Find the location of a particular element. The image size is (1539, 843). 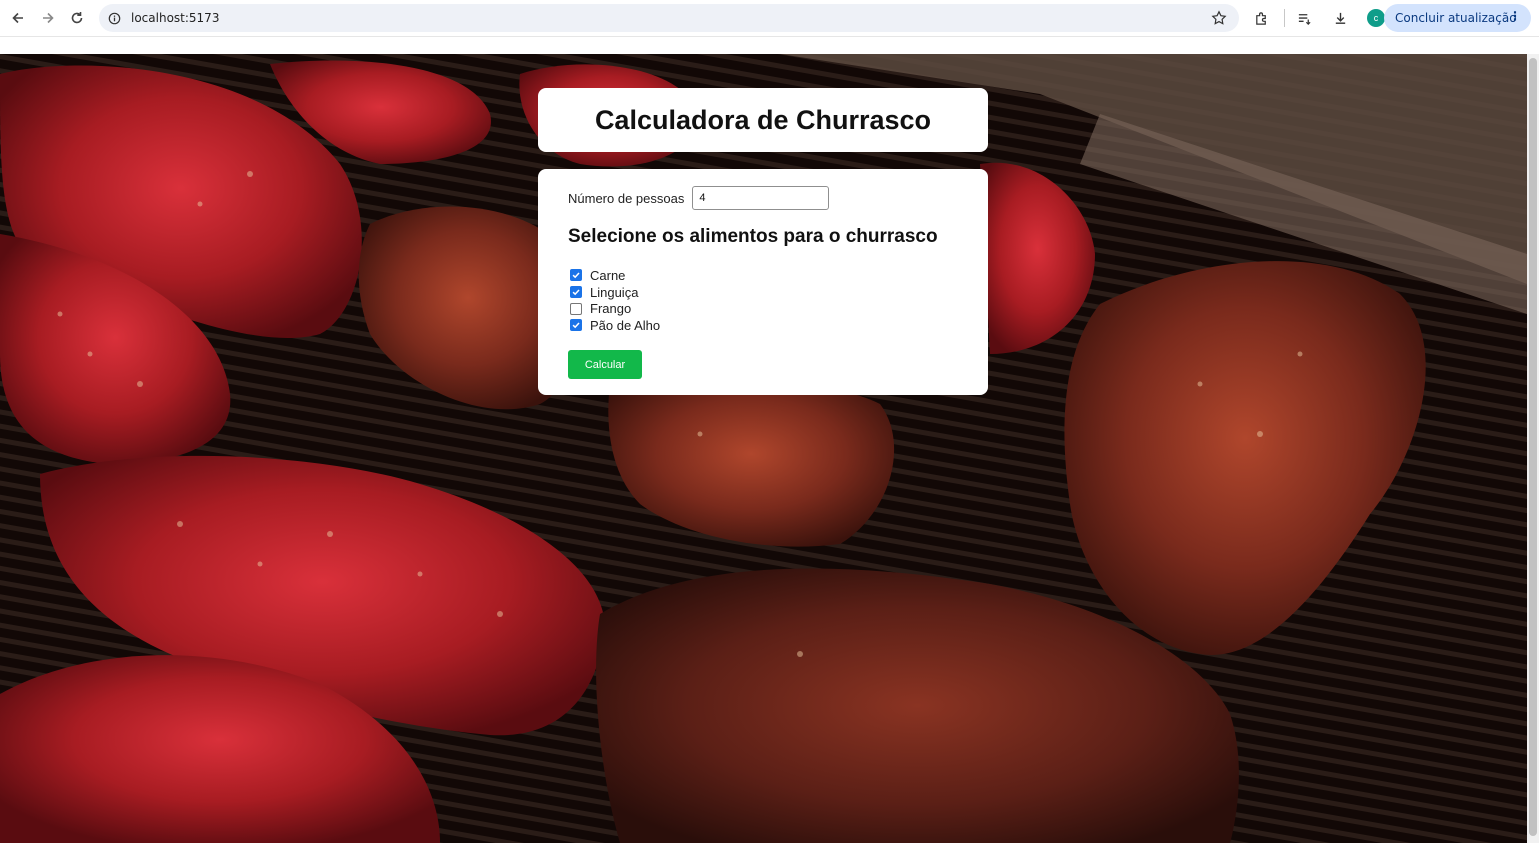

food-item-carne: Carne is located at coordinates (615, 275).